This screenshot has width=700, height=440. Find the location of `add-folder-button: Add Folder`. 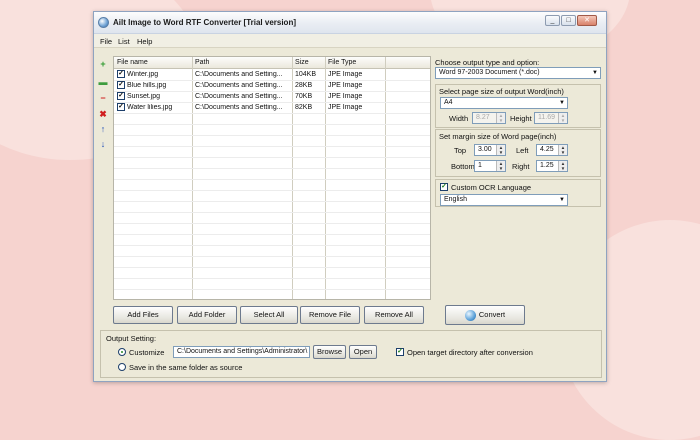

add-folder-button: Add Folder is located at coordinates (207, 315).